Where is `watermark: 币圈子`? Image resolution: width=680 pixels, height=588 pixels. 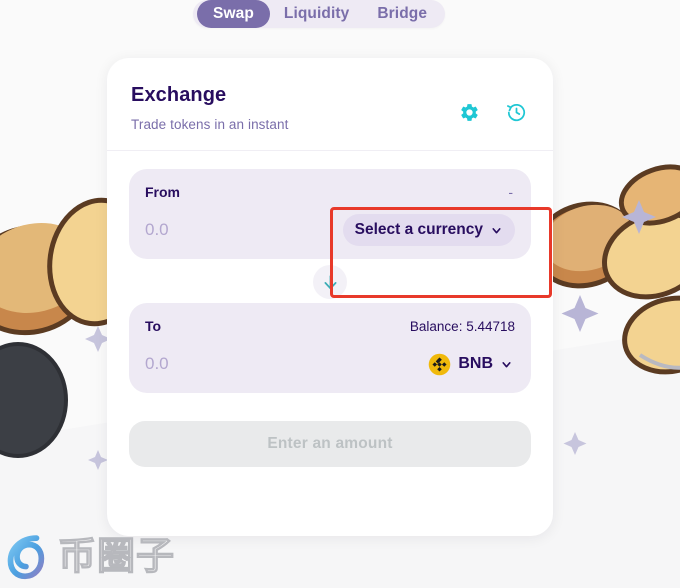 watermark: 币圈子 is located at coordinates (89, 556).